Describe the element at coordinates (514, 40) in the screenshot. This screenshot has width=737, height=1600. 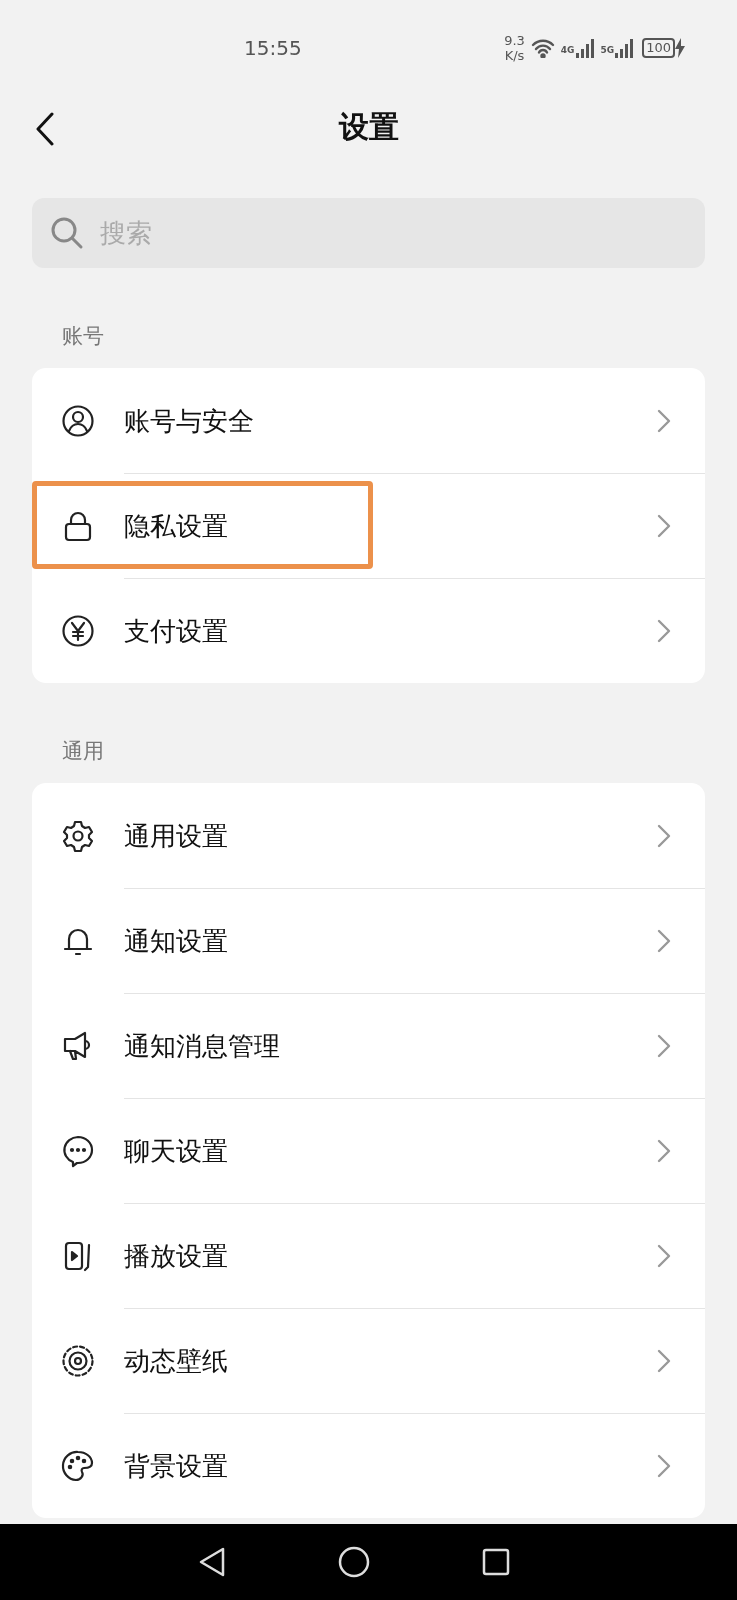
I see `speed-value: 9.3` at that location.